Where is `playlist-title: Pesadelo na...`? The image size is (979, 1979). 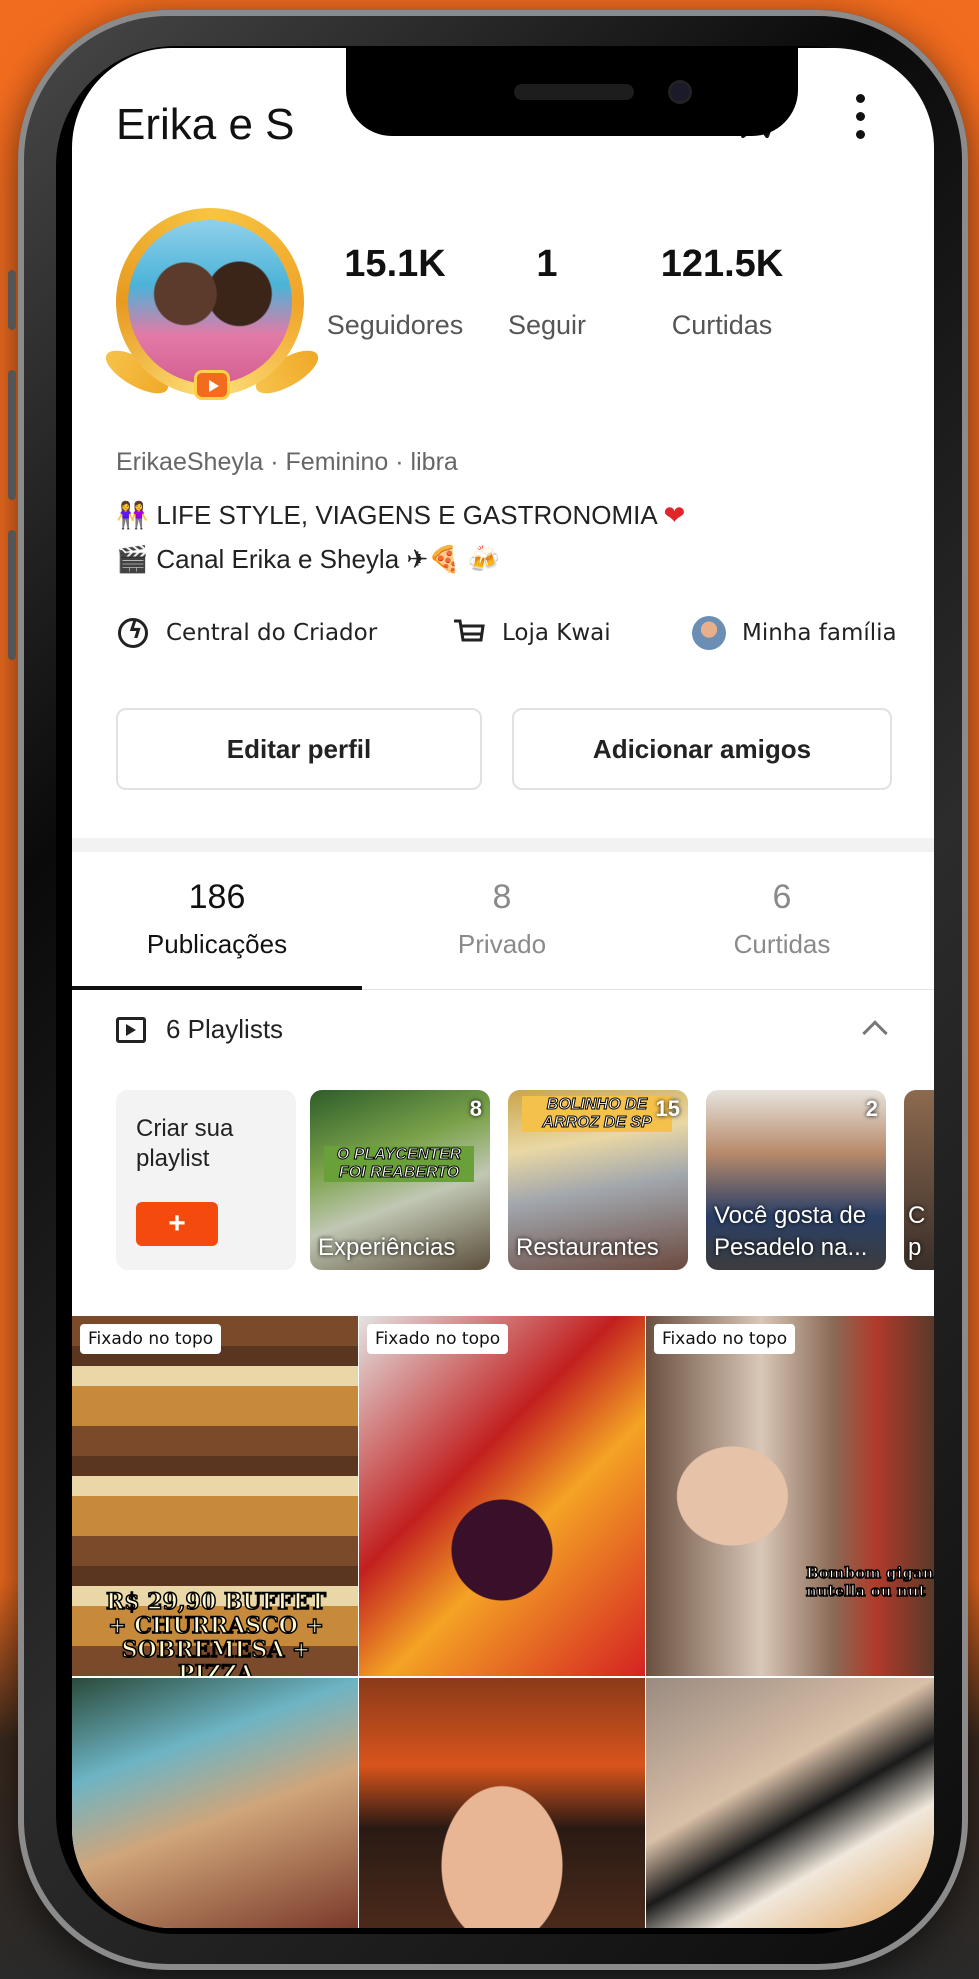
playlist-title: Pesadelo na... is located at coordinates (791, 1247).